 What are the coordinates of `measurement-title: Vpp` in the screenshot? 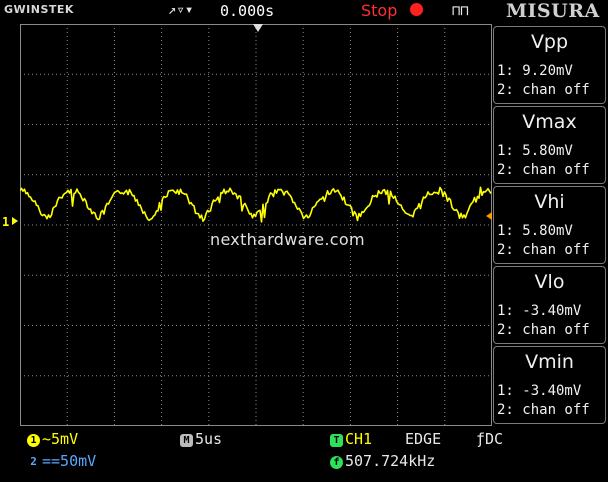 It's located at (549, 42).